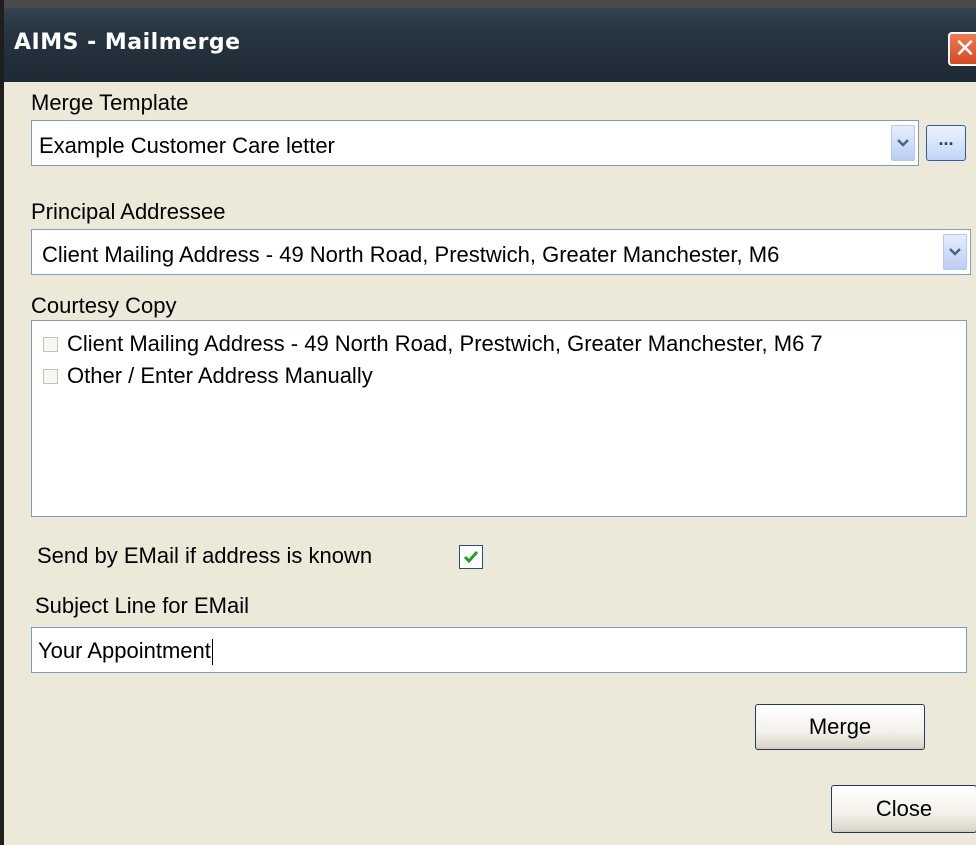 The height and width of the screenshot is (845, 976). What do you see at coordinates (965, 49) in the screenshot?
I see `close-icon: ✕` at bounding box center [965, 49].